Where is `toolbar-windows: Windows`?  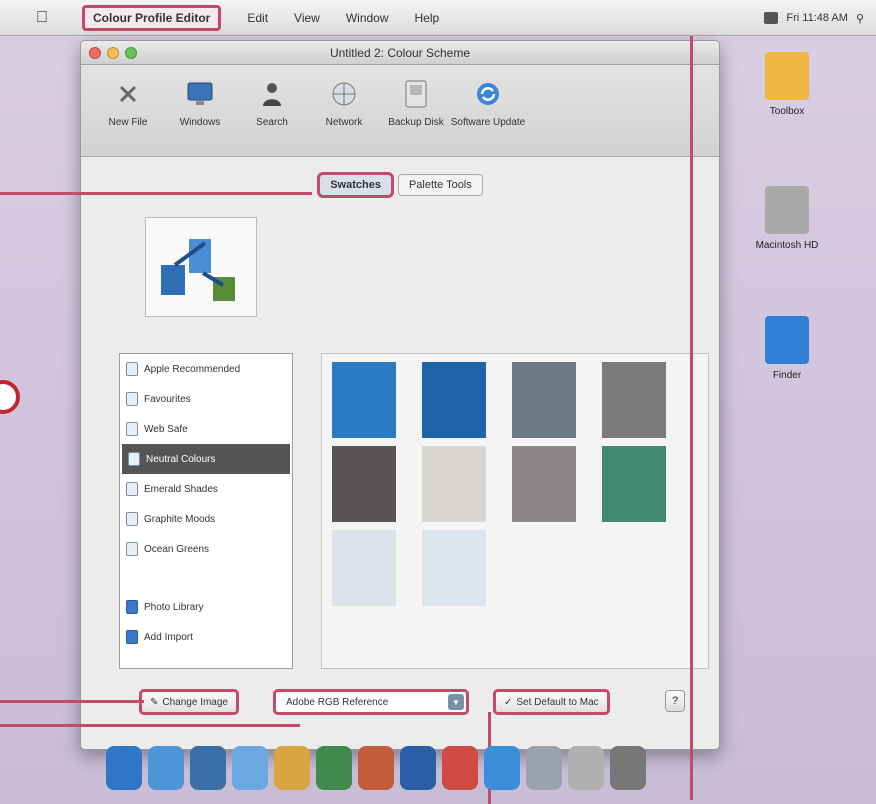 toolbar-windows: Windows is located at coordinates (200, 102).